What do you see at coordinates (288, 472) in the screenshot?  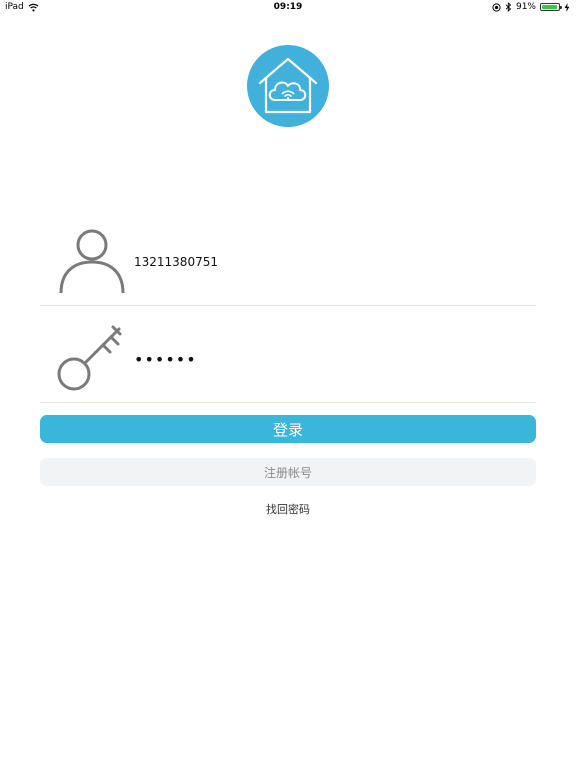 I see `register-button: 注册帐号` at bounding box center [288, 472].